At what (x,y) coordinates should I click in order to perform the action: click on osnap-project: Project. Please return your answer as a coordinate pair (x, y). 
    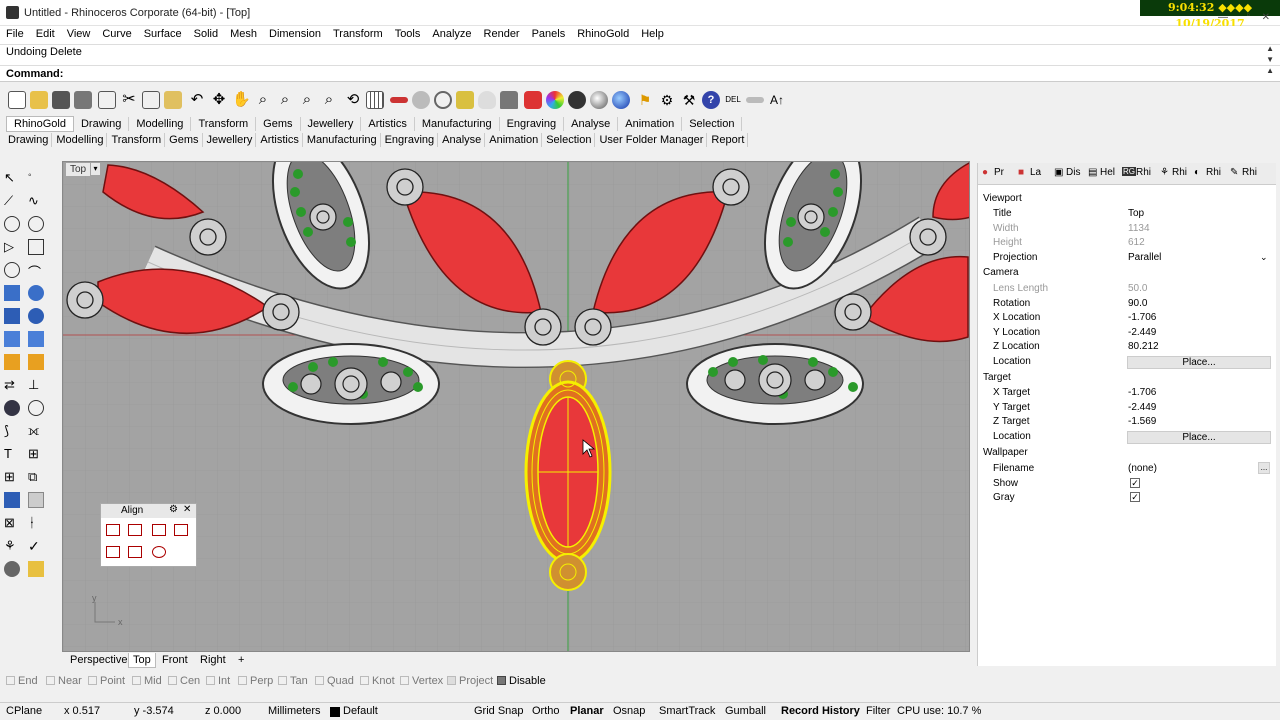
    Looking at the image, I should click on (470, 681).